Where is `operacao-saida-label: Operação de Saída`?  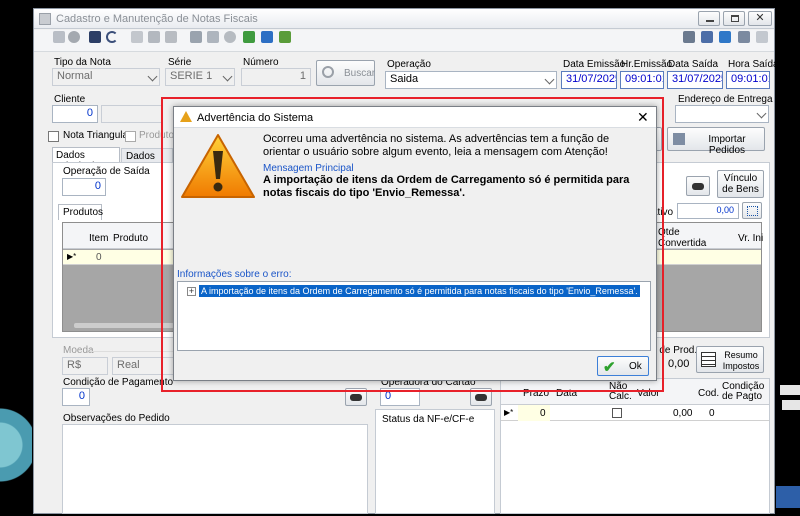
operacao-saida-label: Operação de Saída is located at coordinates (106, 171).